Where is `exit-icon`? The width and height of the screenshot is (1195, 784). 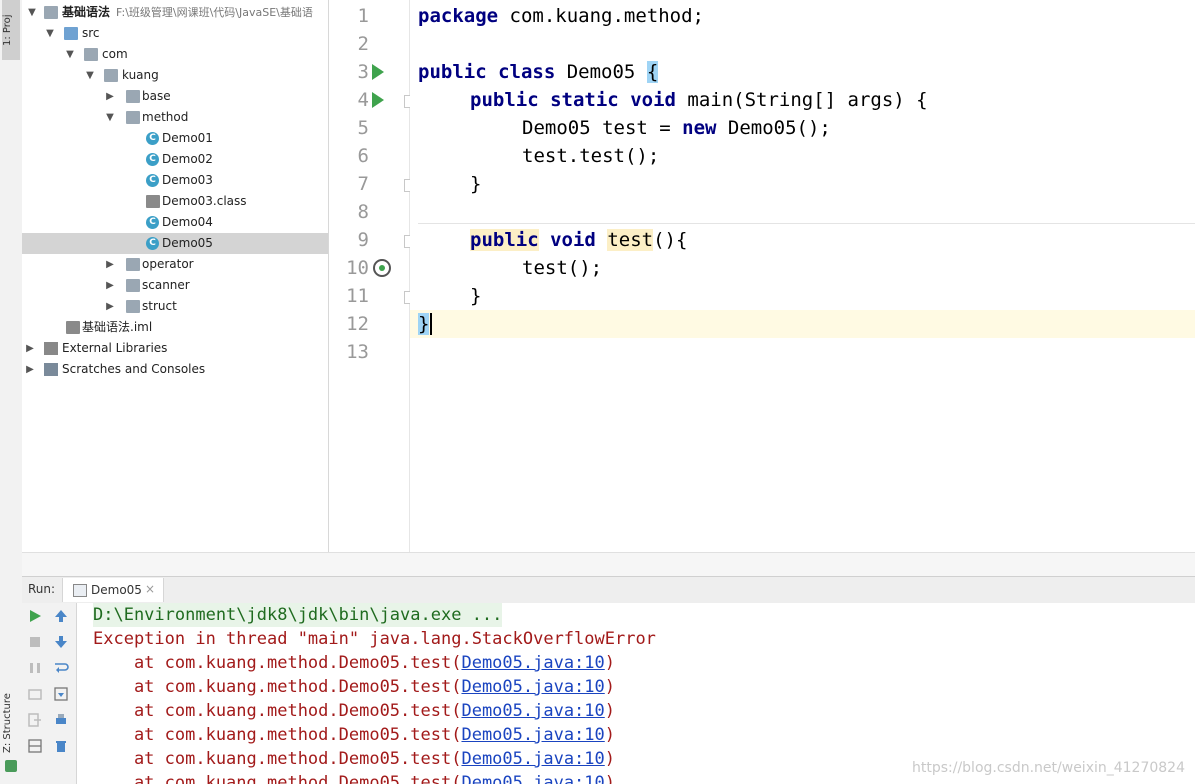 exit-icon is located at coordinates (35, 720).